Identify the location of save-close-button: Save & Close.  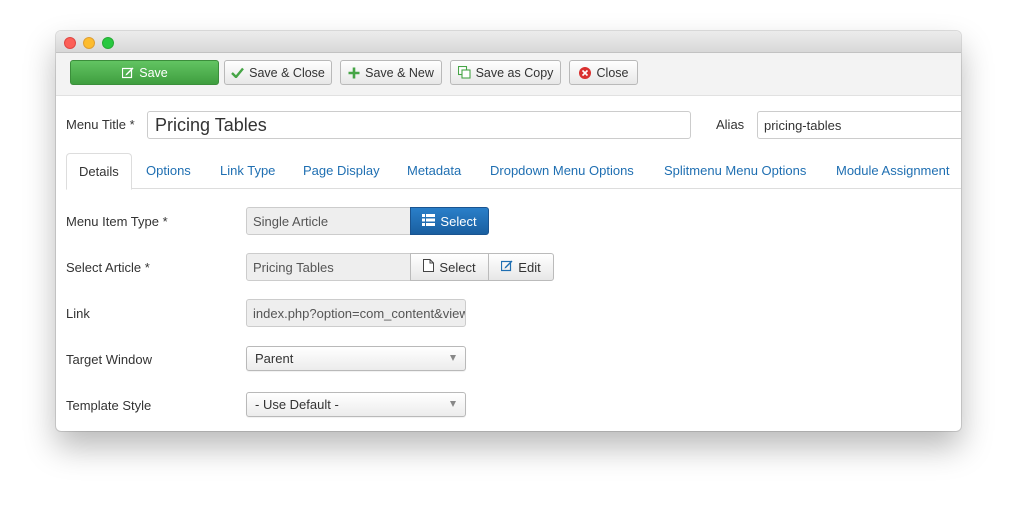
(278, 72).